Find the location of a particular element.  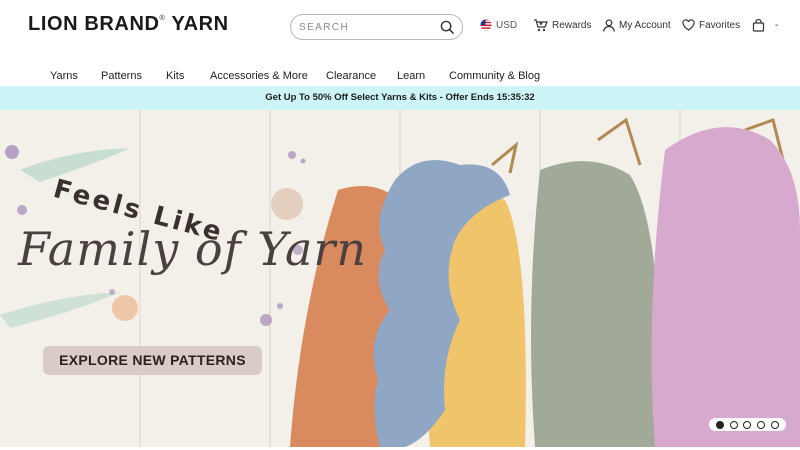

registered-mark: ® is located at coordinates (162, 18).